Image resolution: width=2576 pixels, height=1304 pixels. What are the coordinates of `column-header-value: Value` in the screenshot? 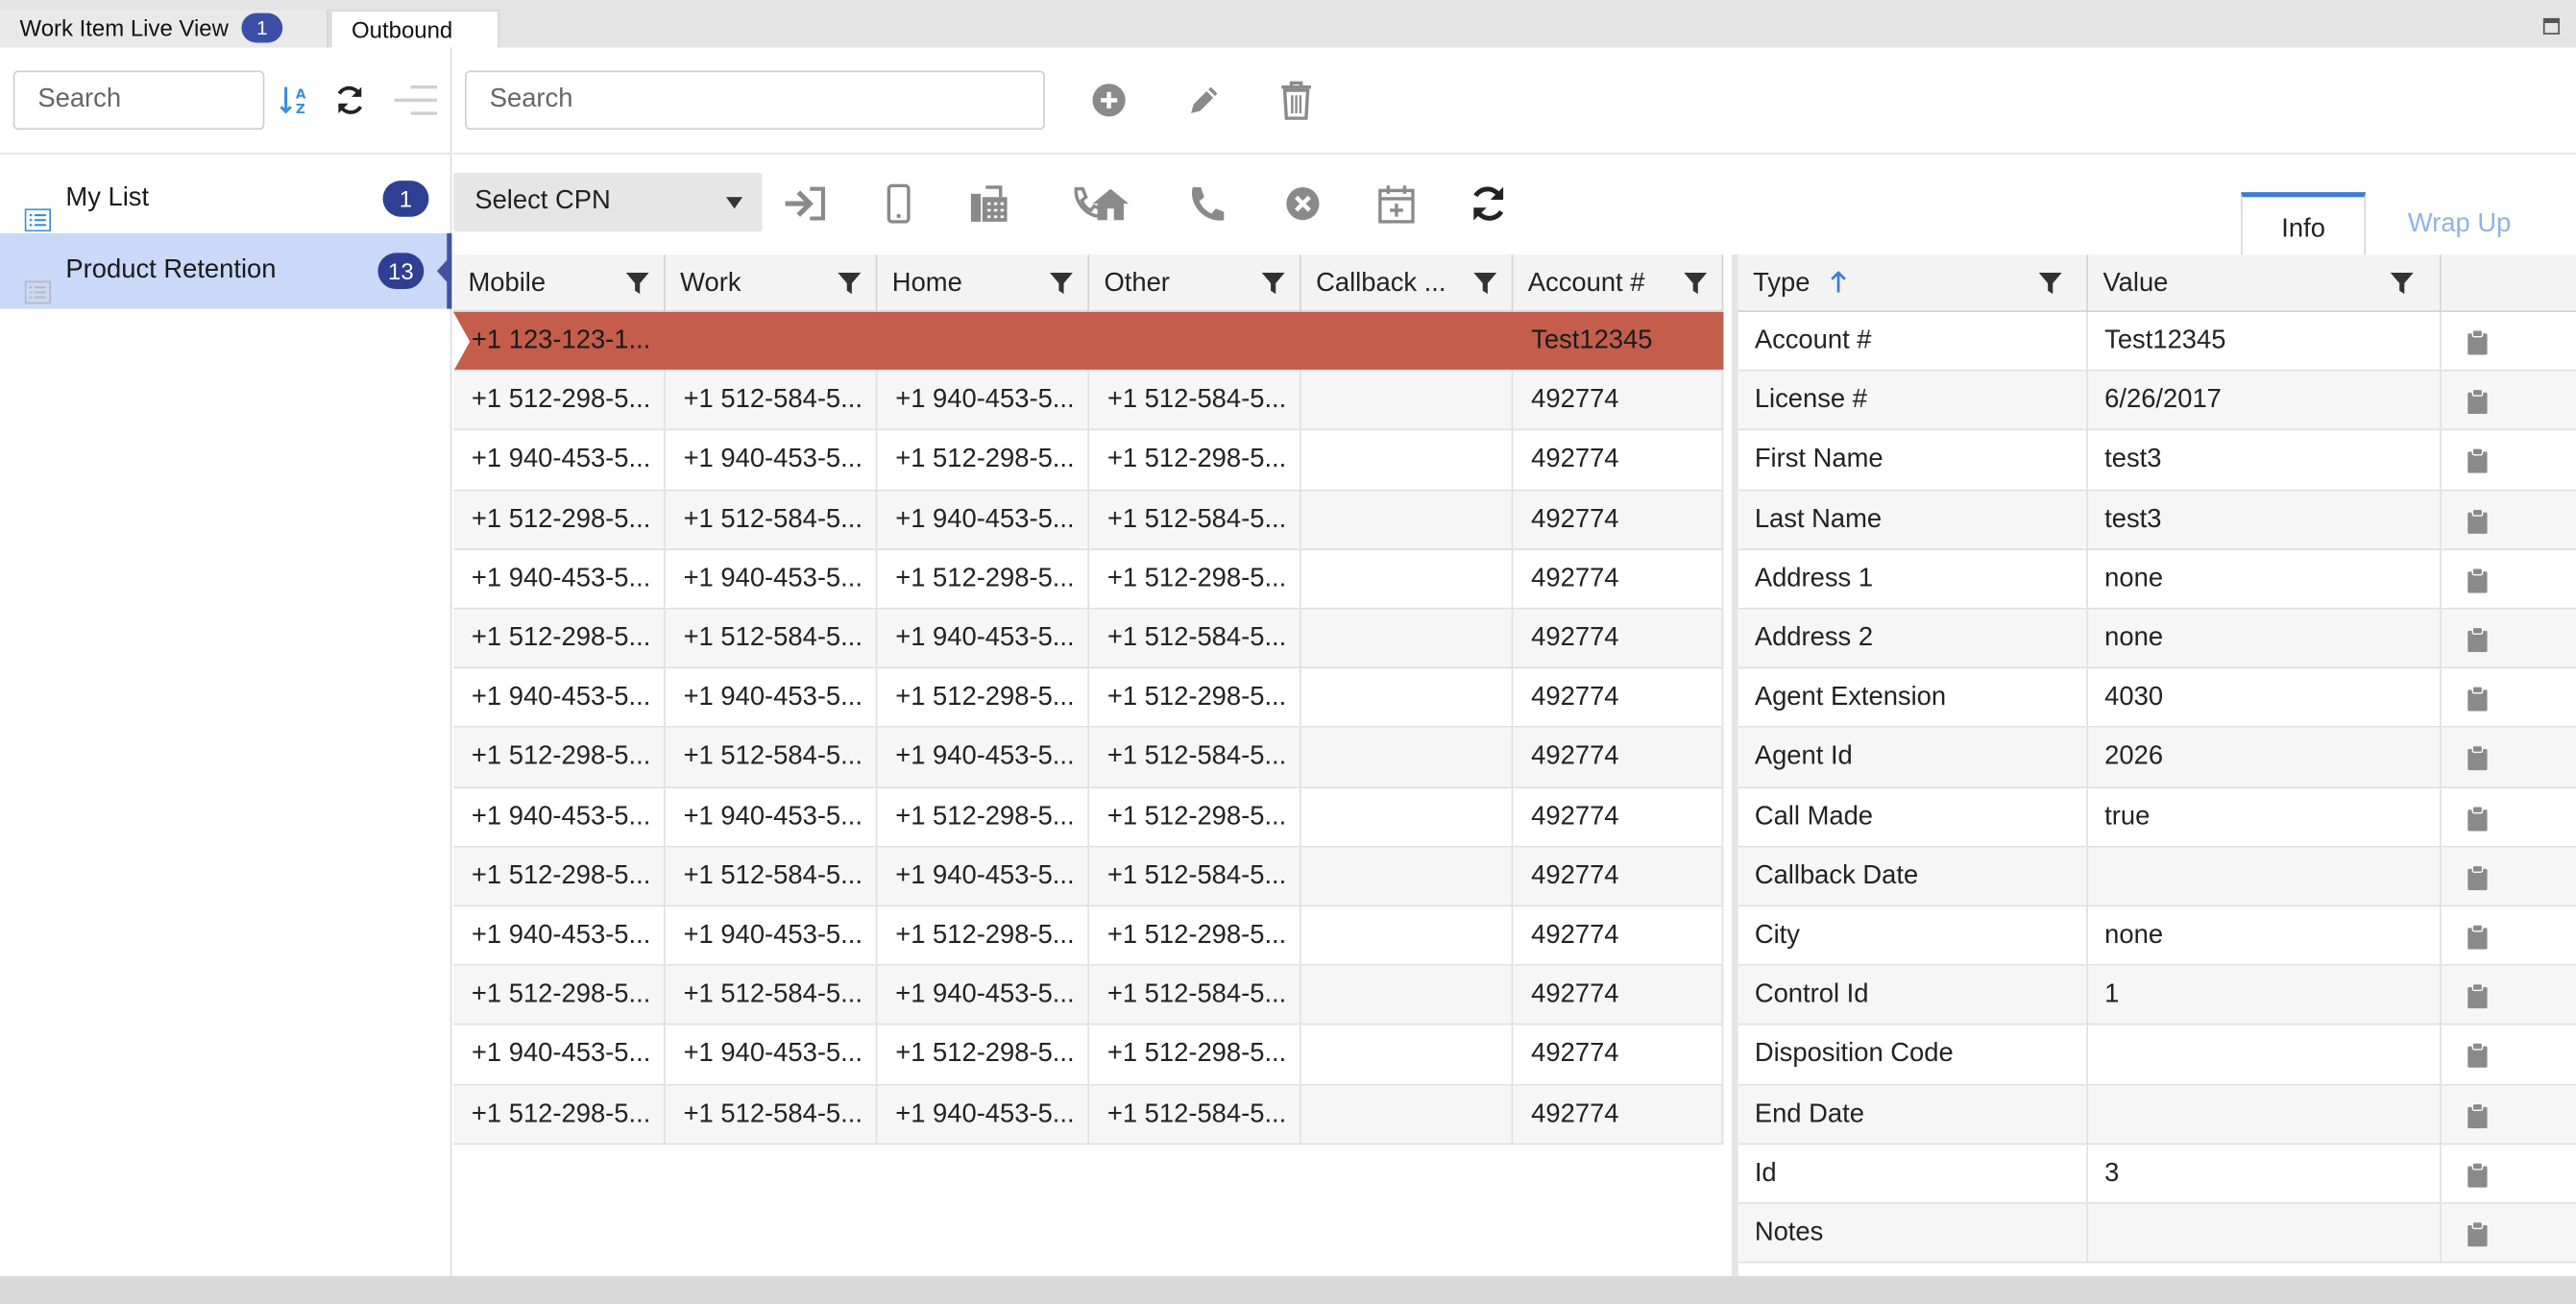 It's located at (2265, 283).